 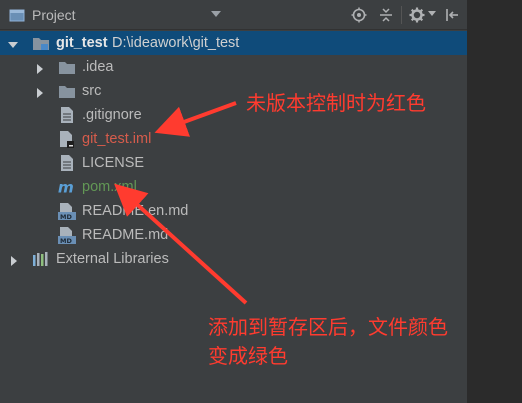 I want to click on editor-gutter, so click(x=494, y=201).